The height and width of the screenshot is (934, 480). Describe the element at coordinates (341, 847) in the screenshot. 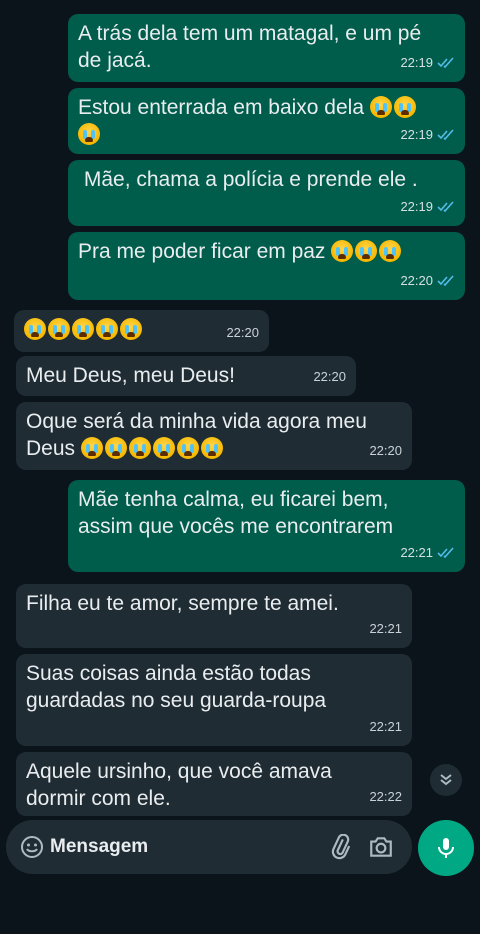

I see `paperclip-icon` at that location.